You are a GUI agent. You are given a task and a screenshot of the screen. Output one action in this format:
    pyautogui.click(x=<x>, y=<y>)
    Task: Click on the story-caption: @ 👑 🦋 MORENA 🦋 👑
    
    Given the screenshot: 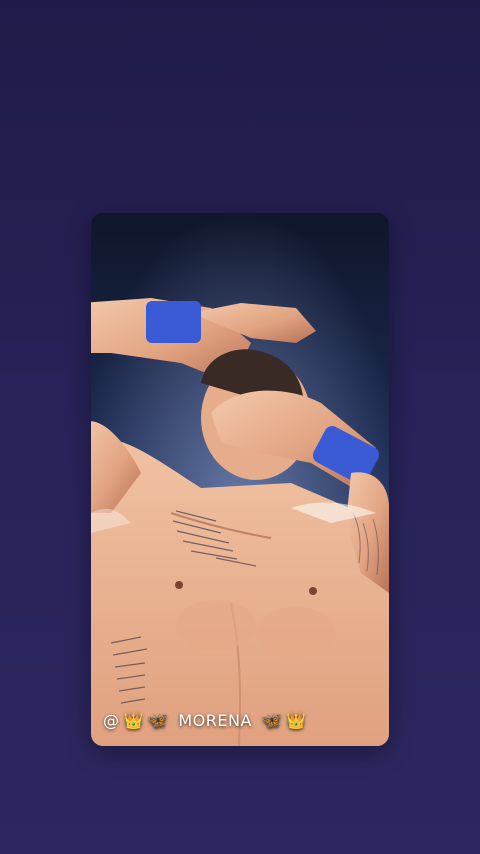 What is the action you would take?
    pyautogui.click(x=205, y=720)
    